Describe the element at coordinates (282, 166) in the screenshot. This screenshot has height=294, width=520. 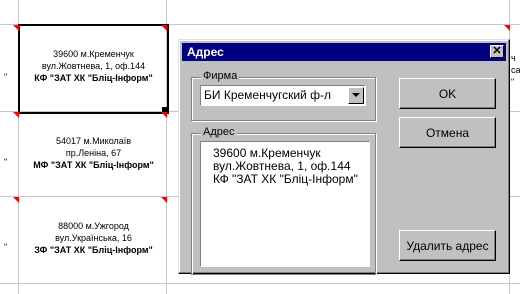
I see `address-line: вул.Жовтнева, 1, оф.144` at that location.